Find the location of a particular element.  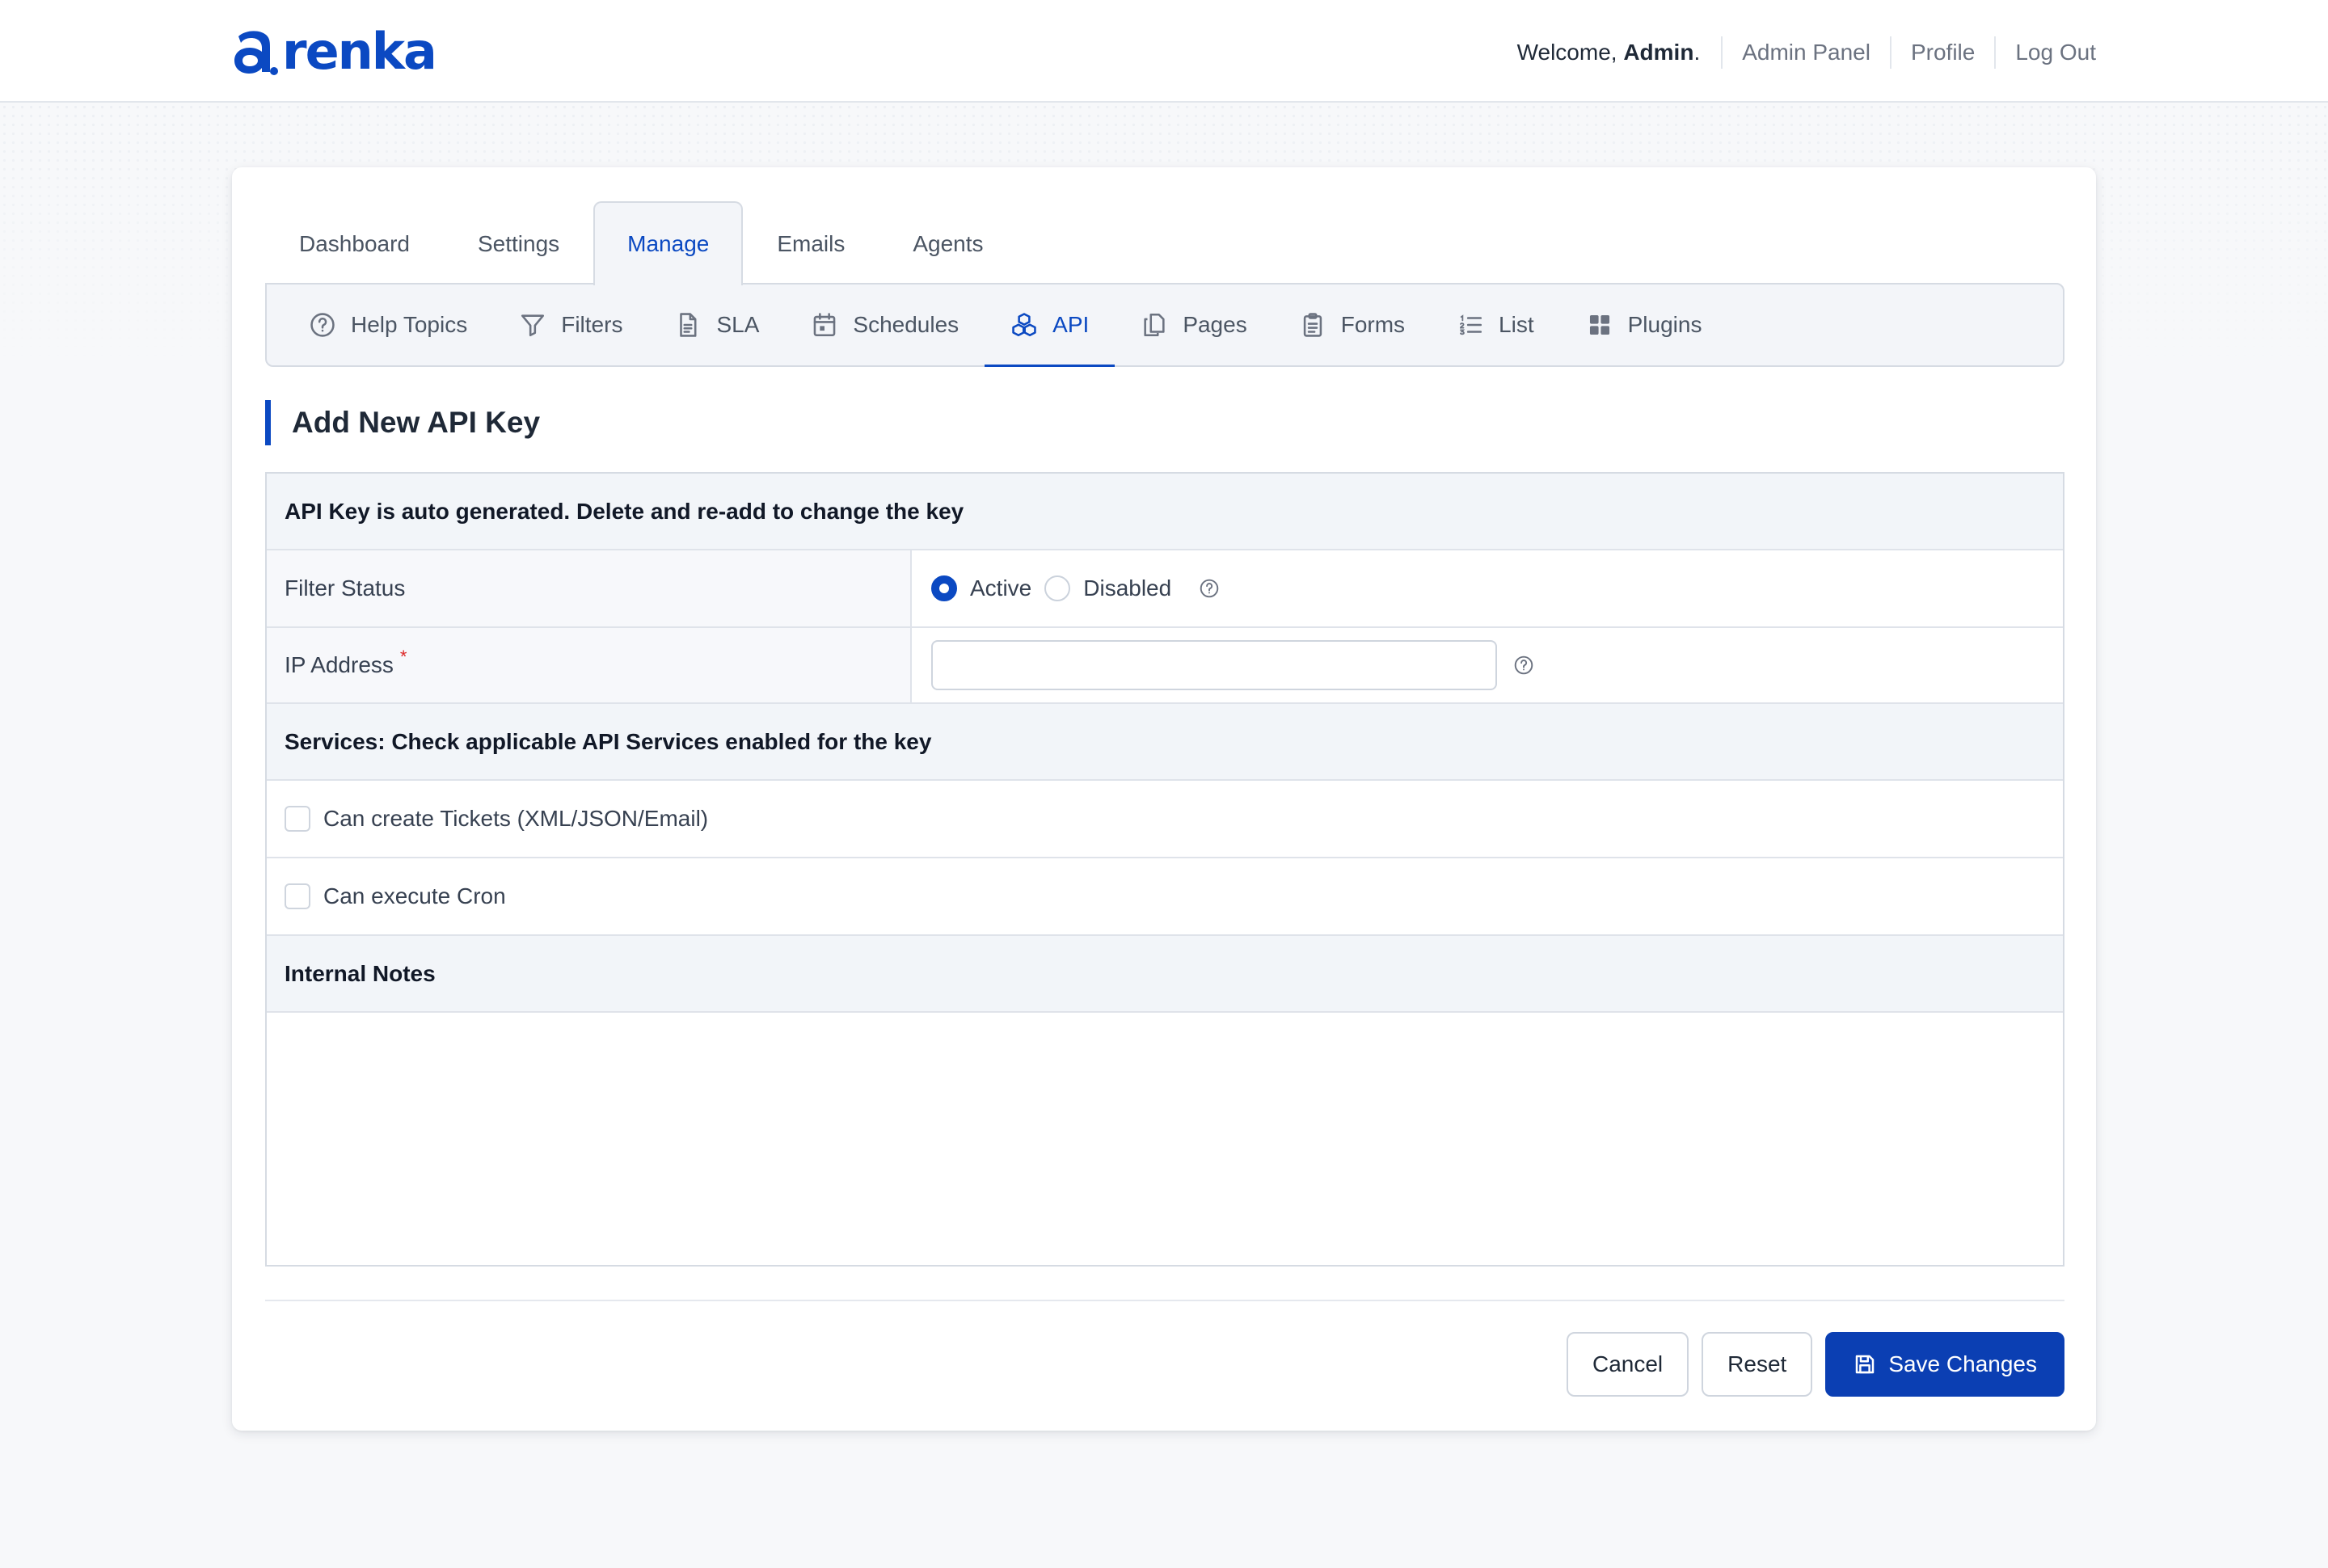

filter-status-options: Active Disabled is located at coordinates (1487, 588).